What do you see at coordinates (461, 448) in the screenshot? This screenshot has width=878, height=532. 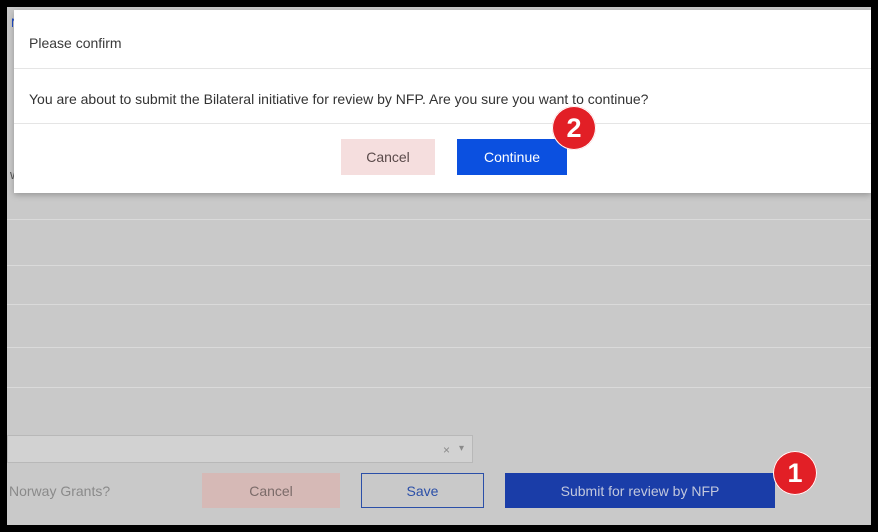 I see `chevron-down-icon: ▾` at bounding box center [461, 448].